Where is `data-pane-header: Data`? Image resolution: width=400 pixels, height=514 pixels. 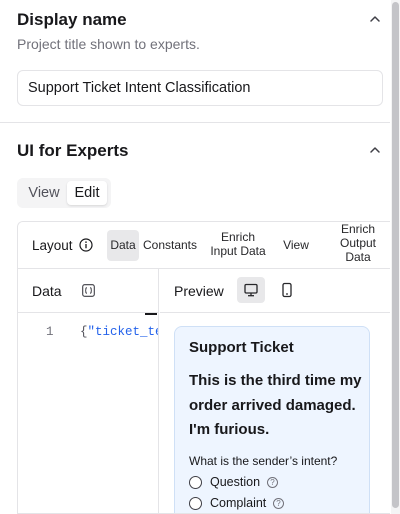 data-pane-header: Data is located at coordinates (88, 291).